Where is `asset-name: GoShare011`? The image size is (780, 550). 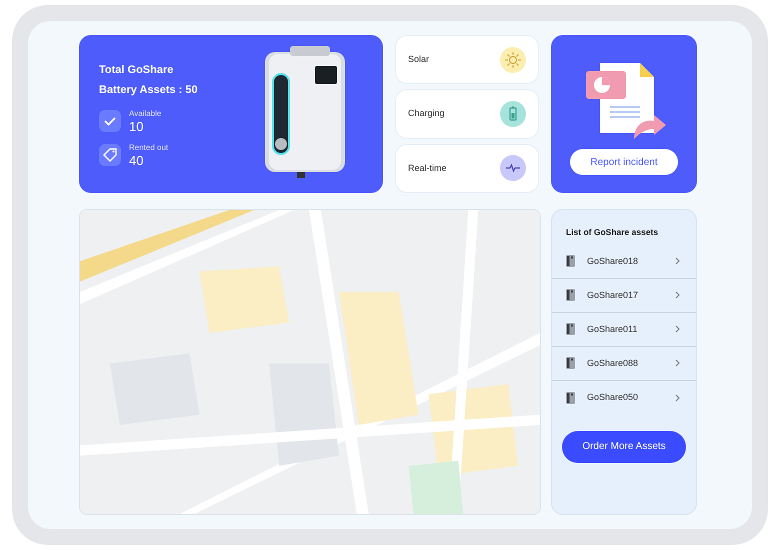 asset-name: GoShare011 is located at coordinates (612, 329).